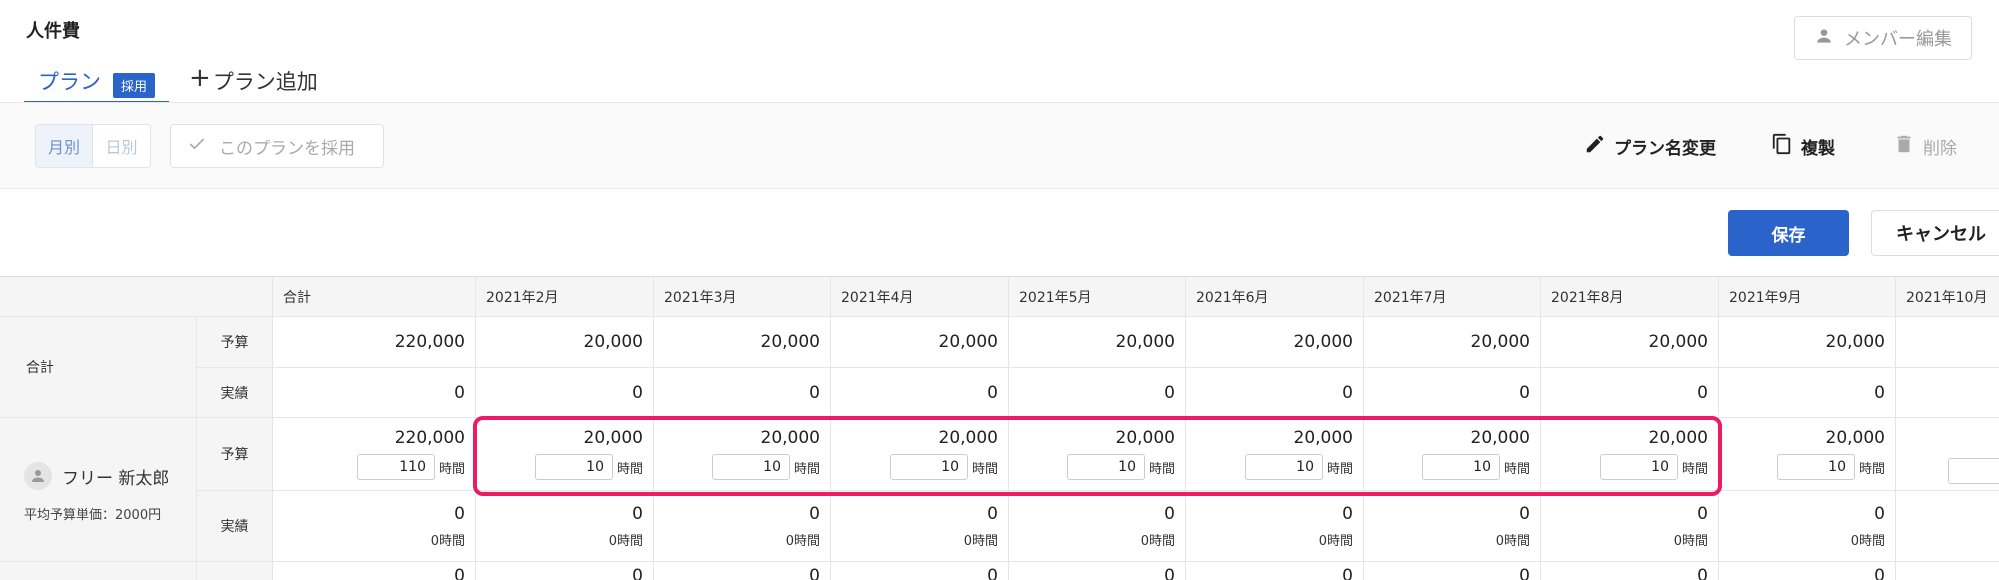 The width and height of the screenshot is (1999, 580). I want to click on tab-plan: プラン 採用, so click(97, 83).